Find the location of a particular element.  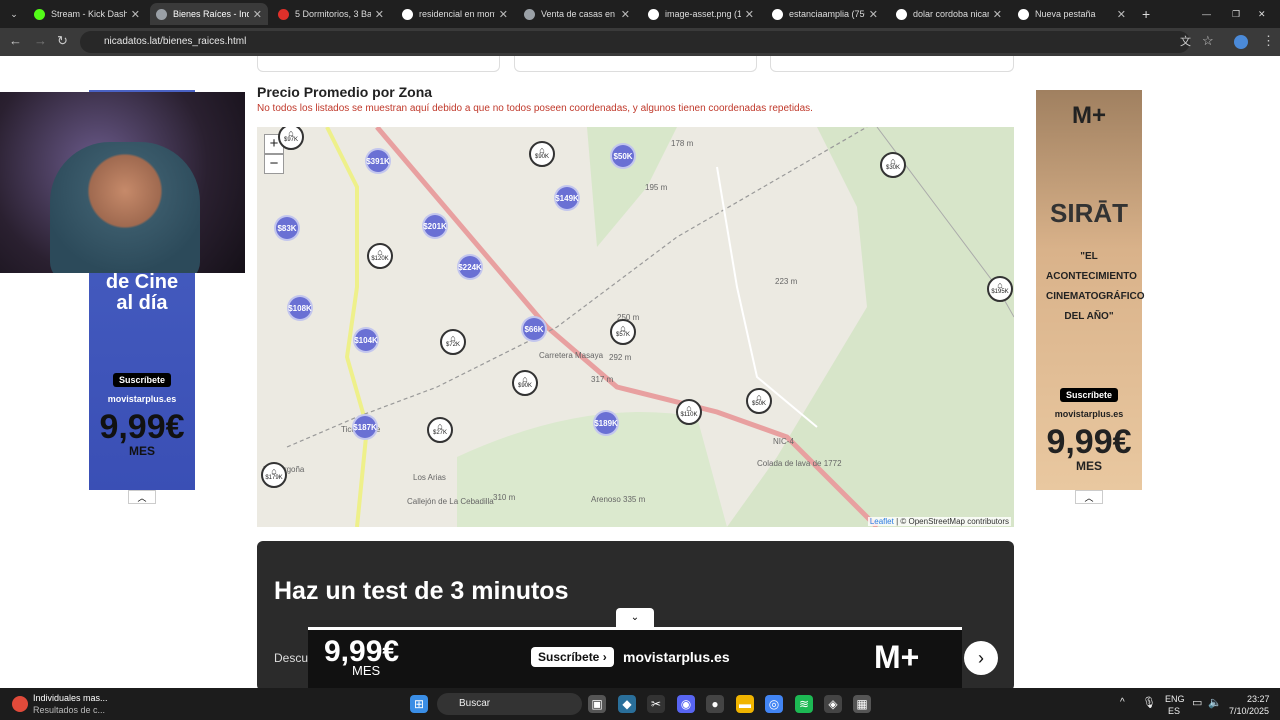

browser-tab: Bienes Raíces - Indica ✕ is located at coordinates (209, 14).